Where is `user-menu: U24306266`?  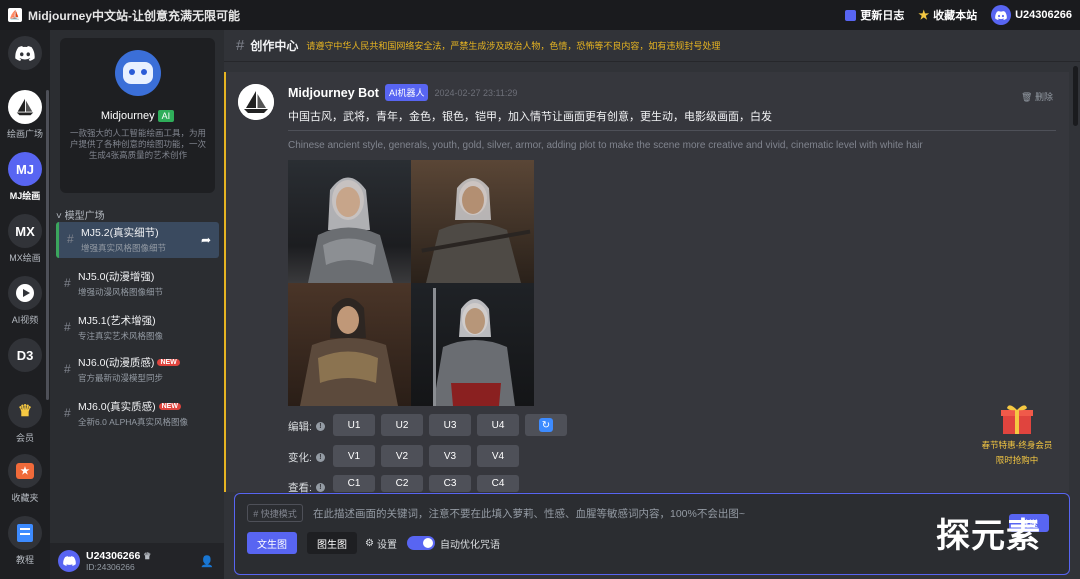 user-menu: U24306266 is located at coordinates (1031, 15).